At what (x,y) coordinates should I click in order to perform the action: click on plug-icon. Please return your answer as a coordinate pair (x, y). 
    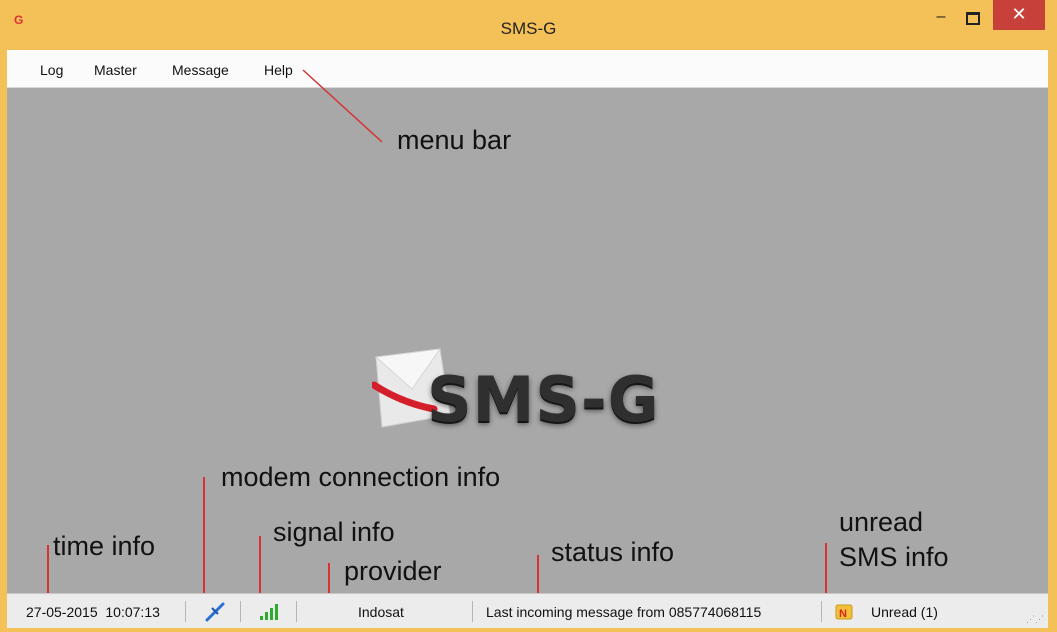
    Looking at the image, I should click on (215, 612).